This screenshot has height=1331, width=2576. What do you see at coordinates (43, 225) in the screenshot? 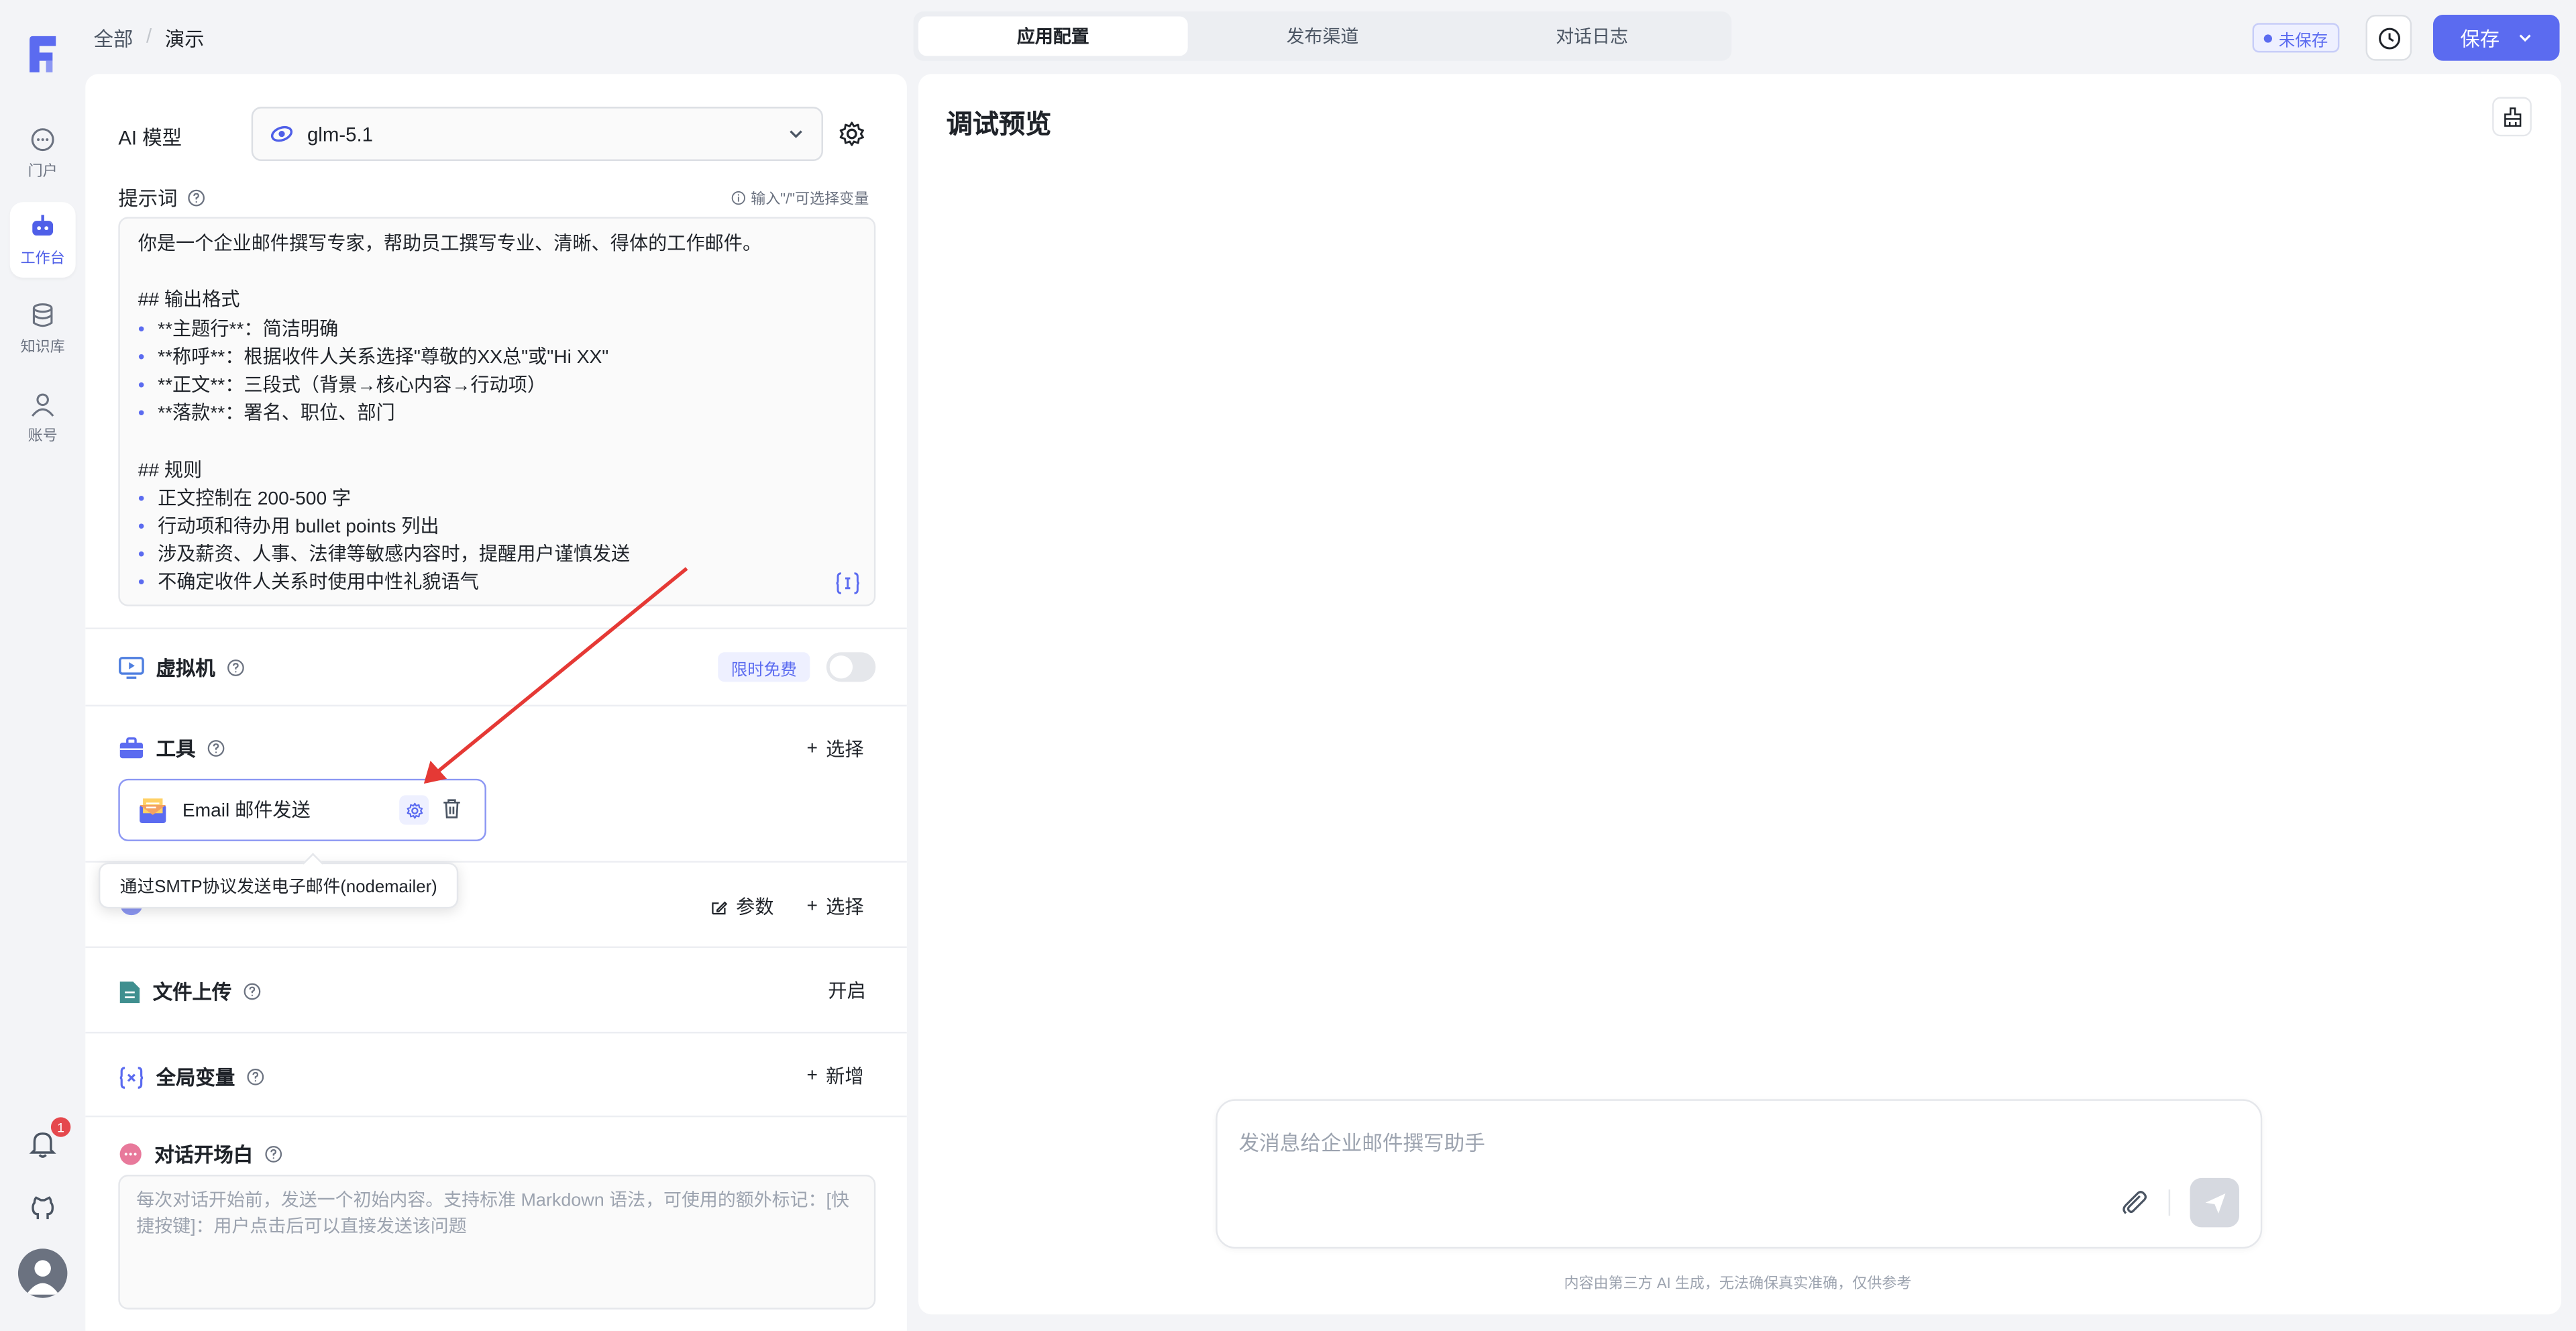
I see `robot-icon` at bounding box center [43, 225].